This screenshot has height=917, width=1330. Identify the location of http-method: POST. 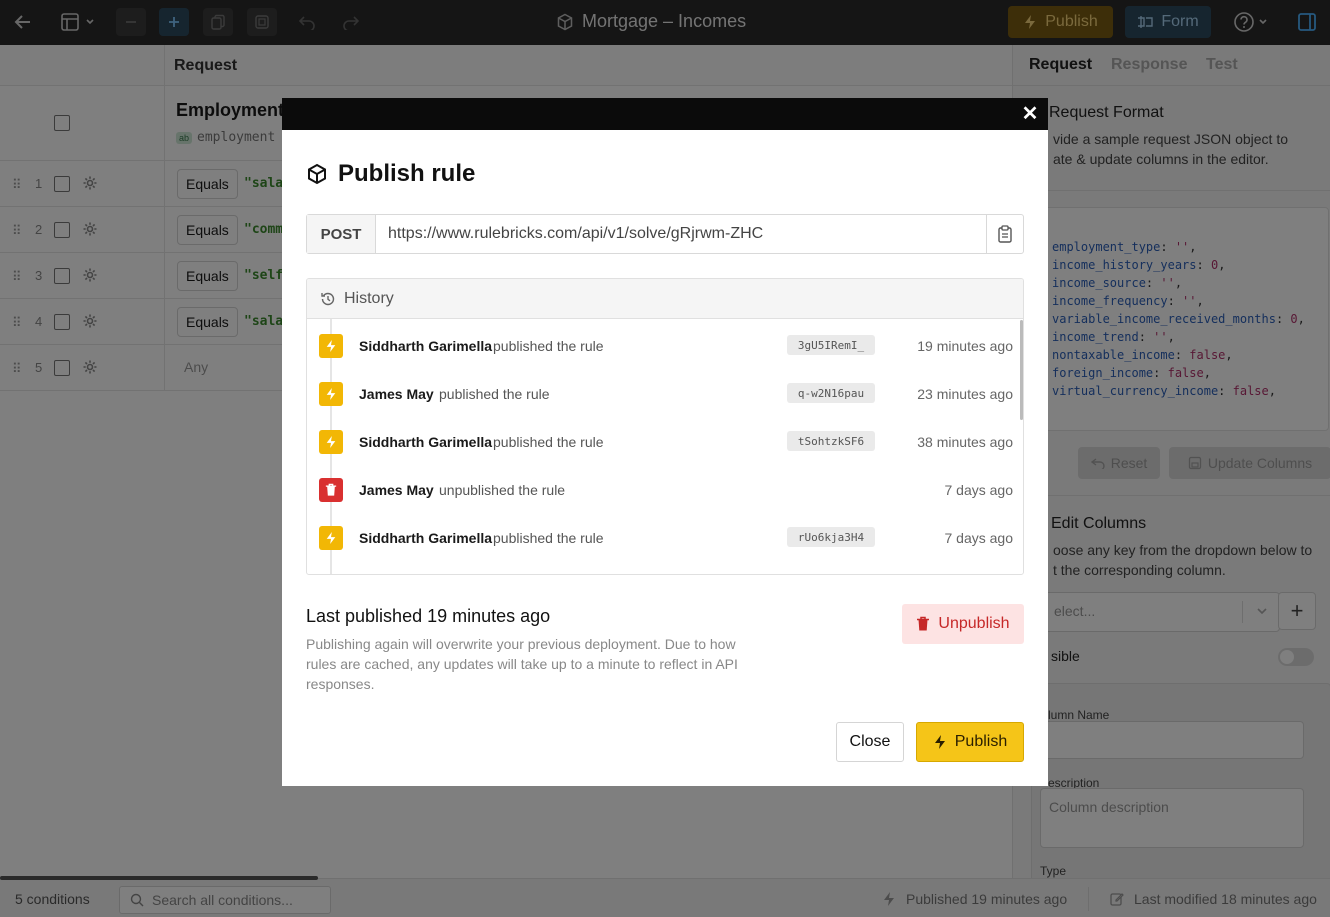
(341, 234).